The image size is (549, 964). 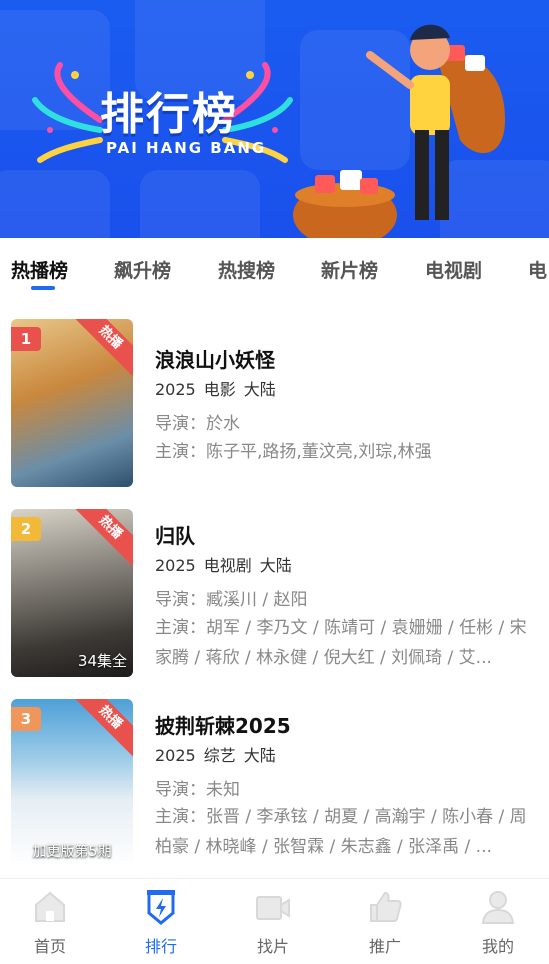 I want to click on nav-find: 找片, so click(x=273, y=922).